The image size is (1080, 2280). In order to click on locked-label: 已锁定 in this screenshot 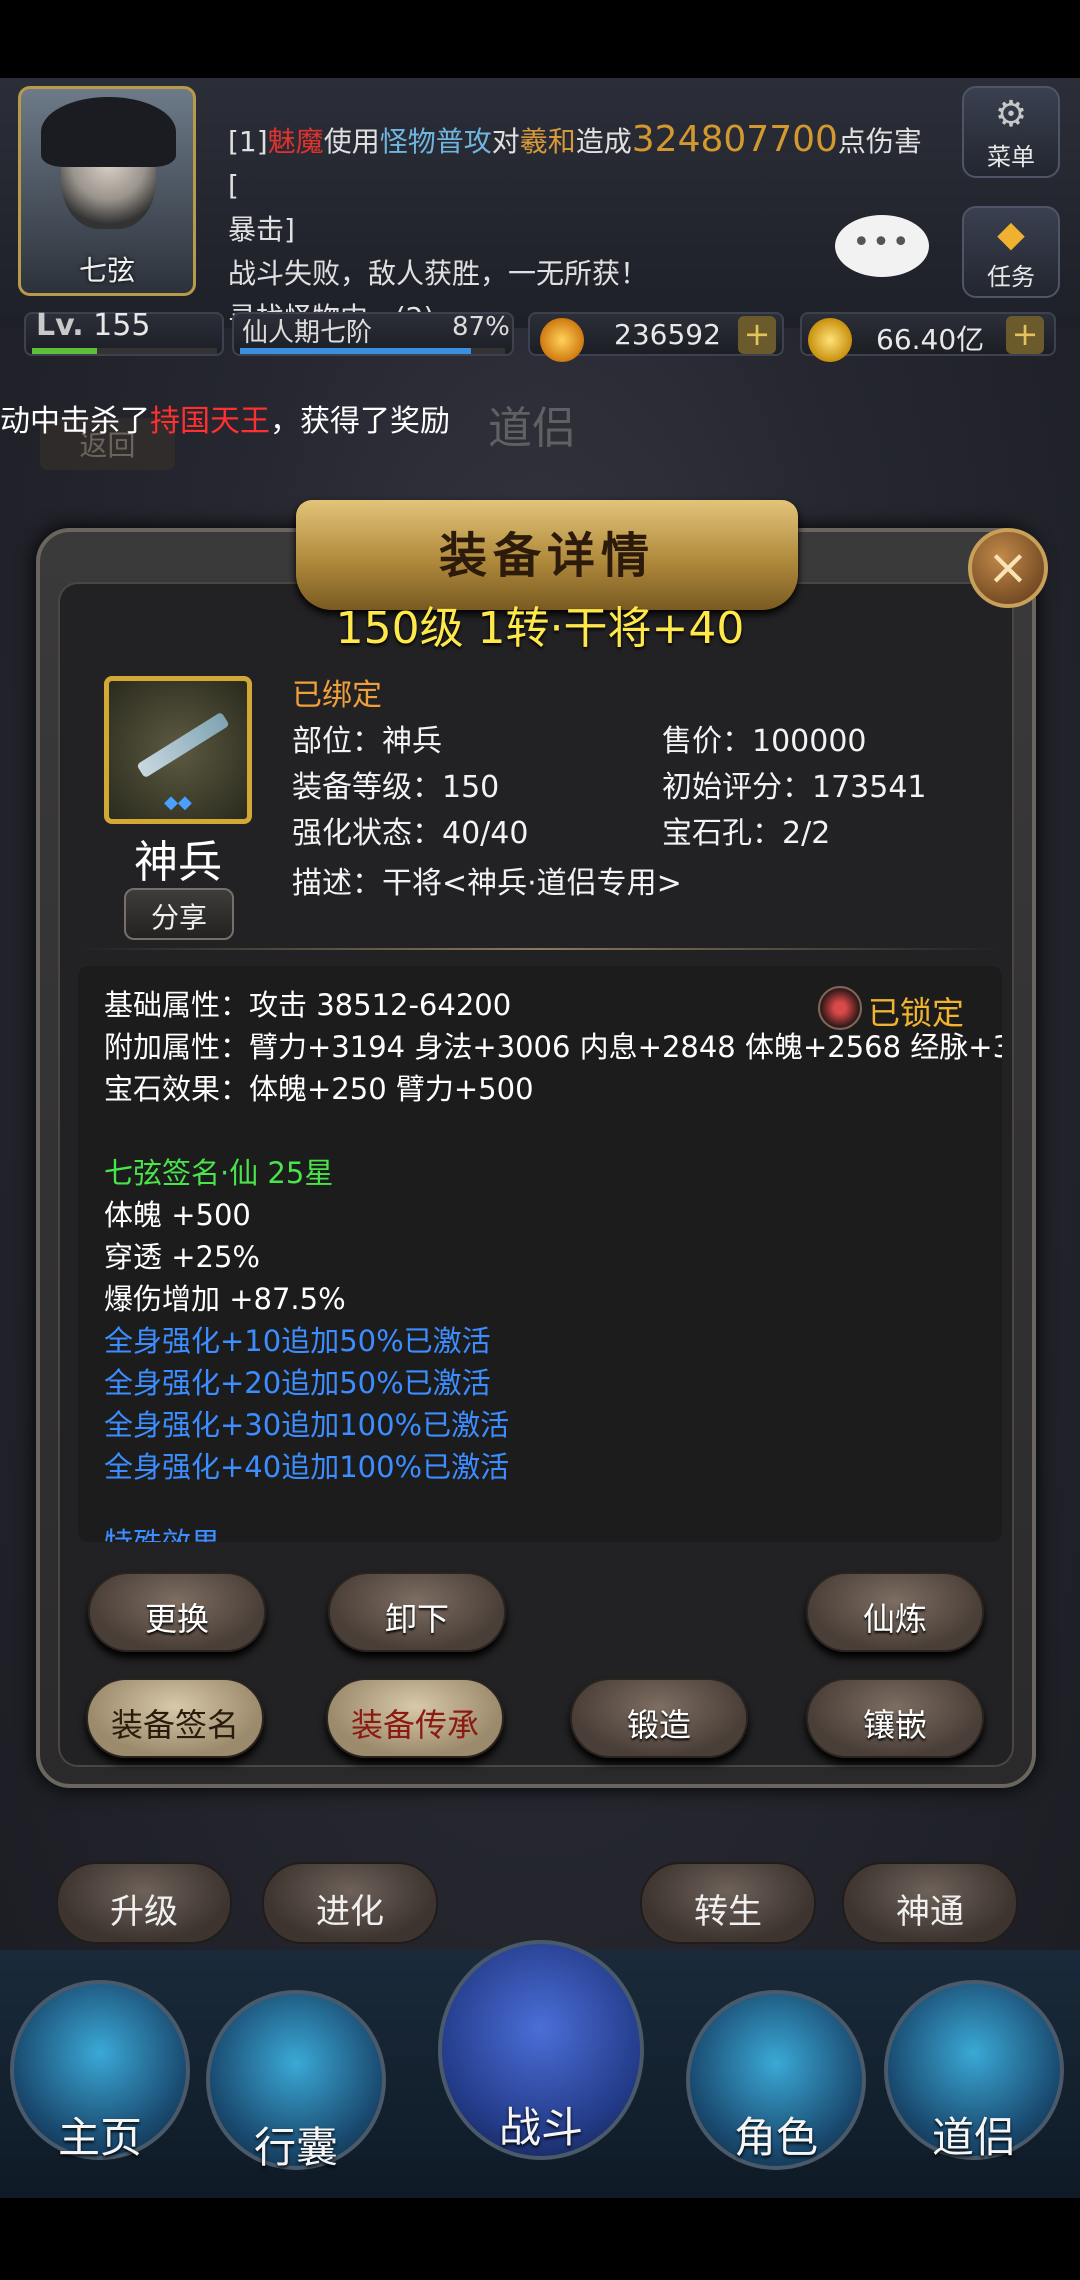, I will do `click(916, 1013)`.